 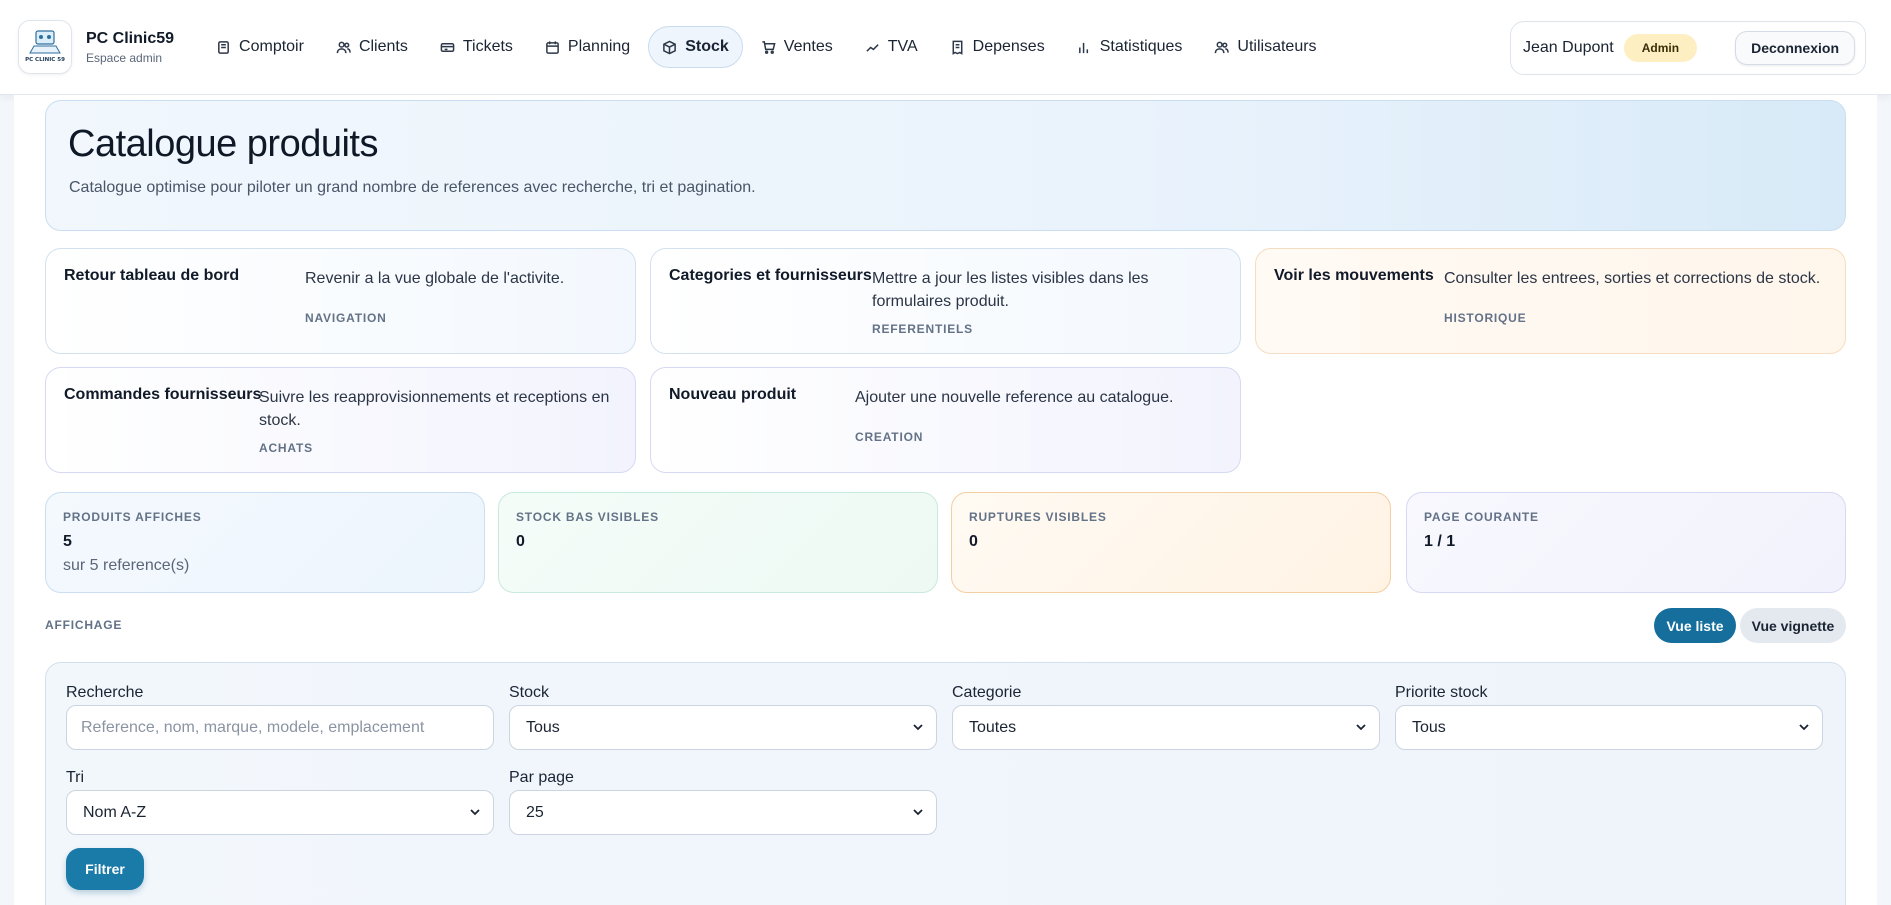 I want to click on category-select: Toutes, so click(x=1166, y=727).